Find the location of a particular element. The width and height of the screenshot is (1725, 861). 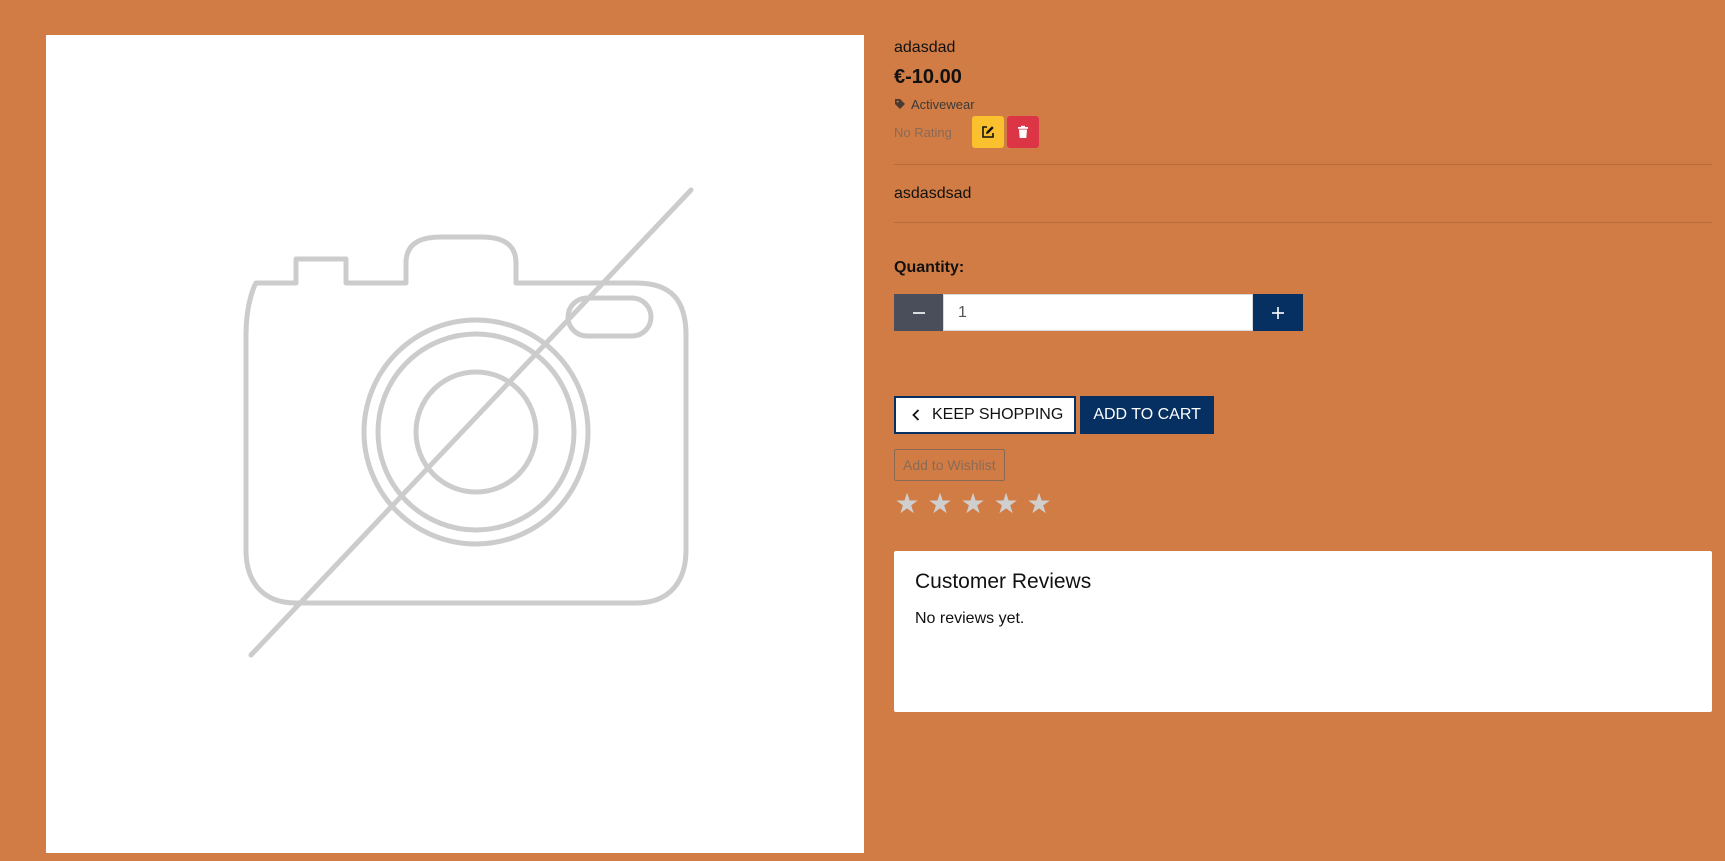

tag-icon is located at coordinates (900, 104).